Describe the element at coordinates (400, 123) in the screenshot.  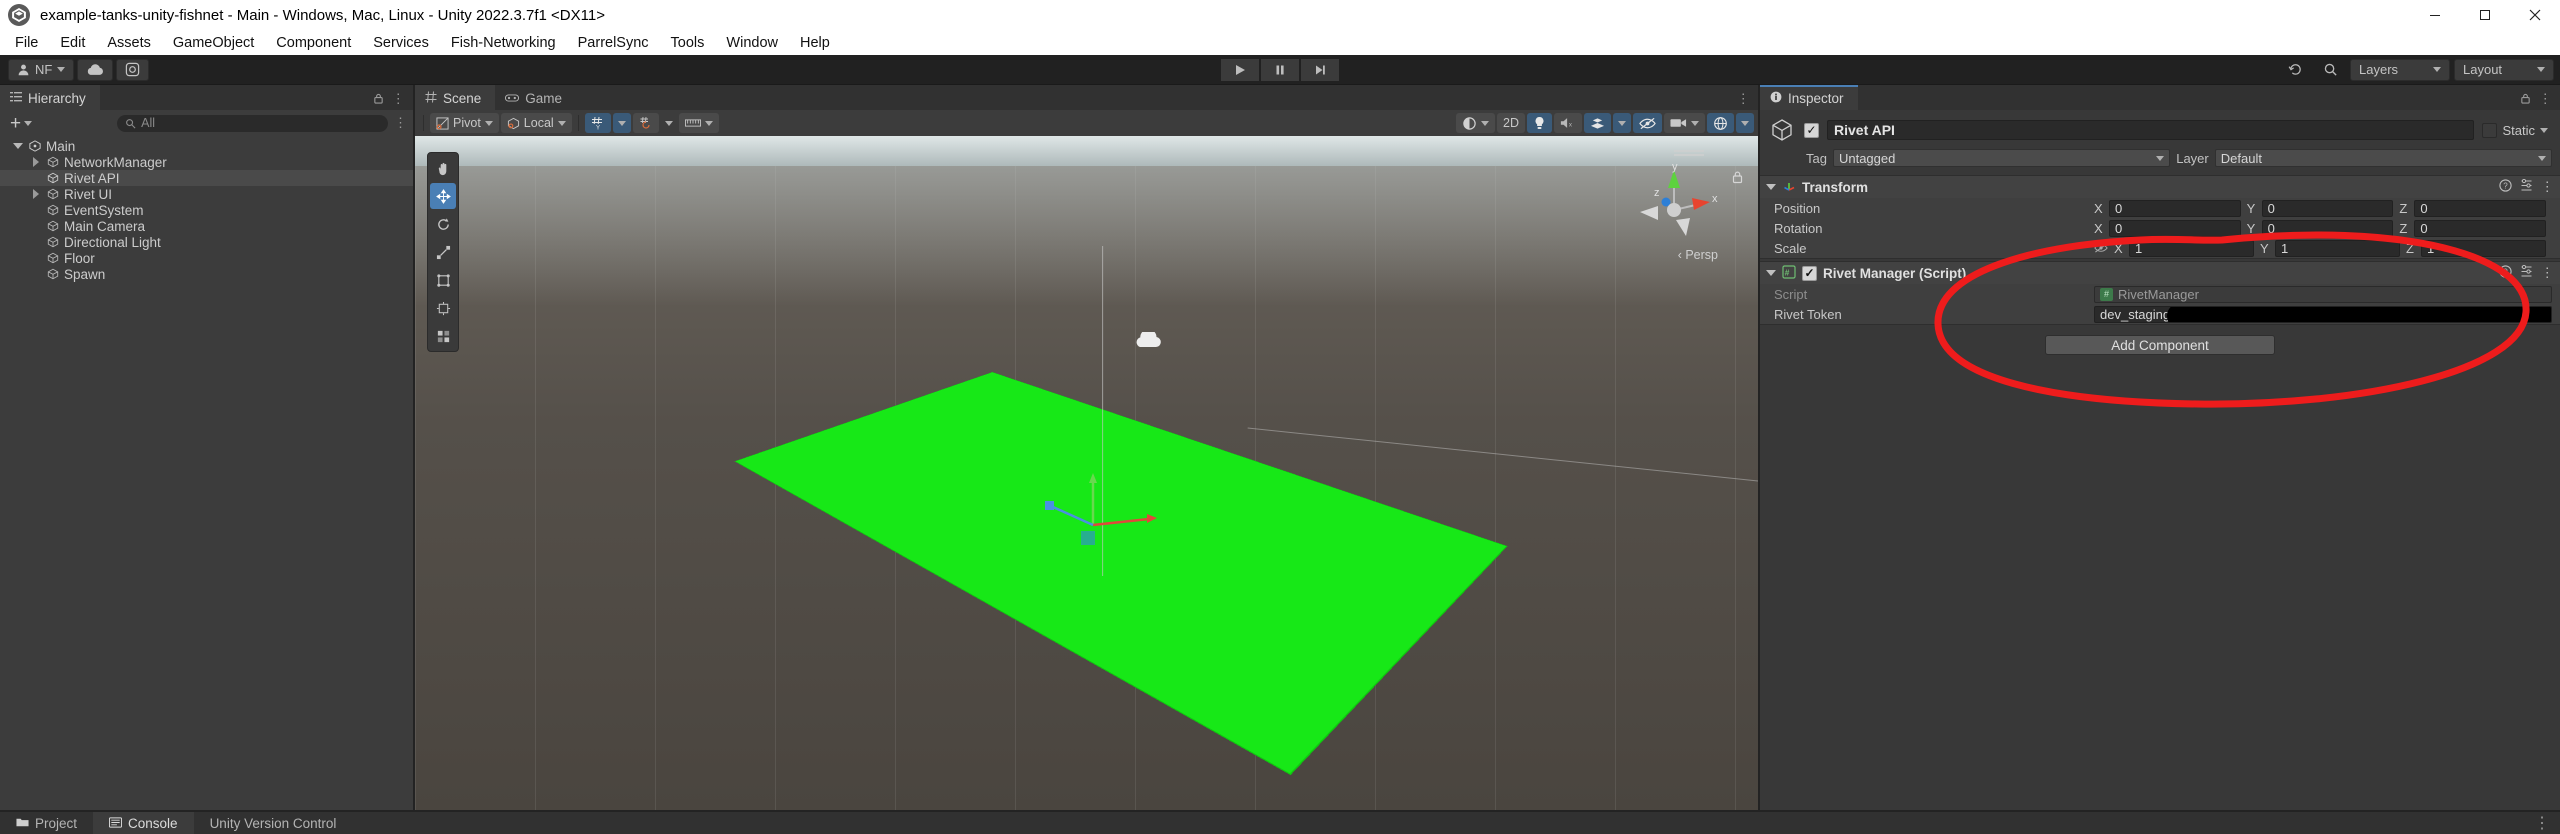
I see `hierarchy-overflow-button: ⋮` at that location.